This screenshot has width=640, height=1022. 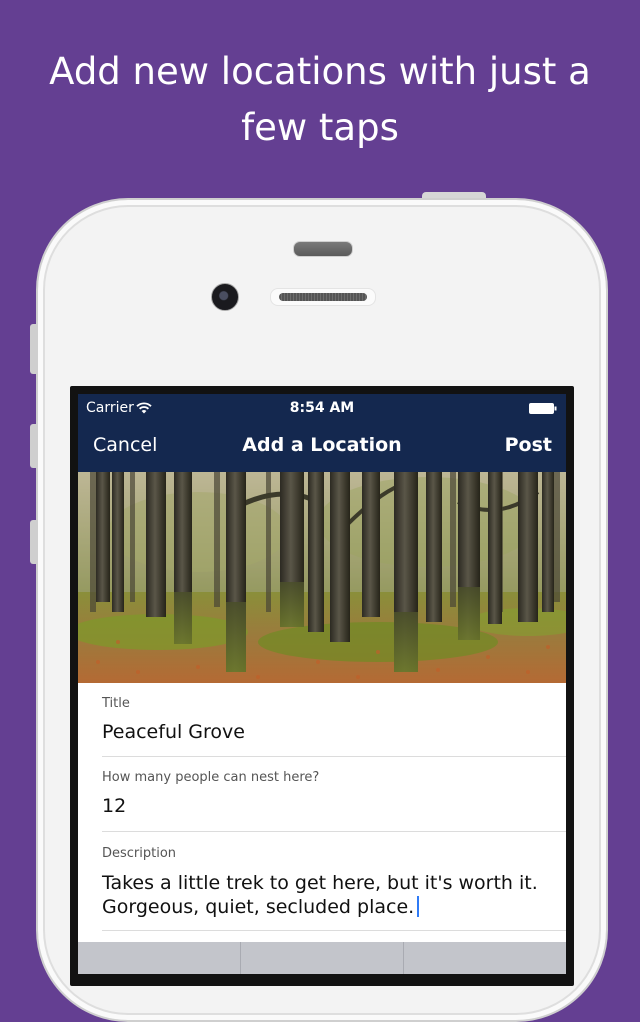 I want to click on capacity-label: How many people can nest here?, so click(x=211, y=777).